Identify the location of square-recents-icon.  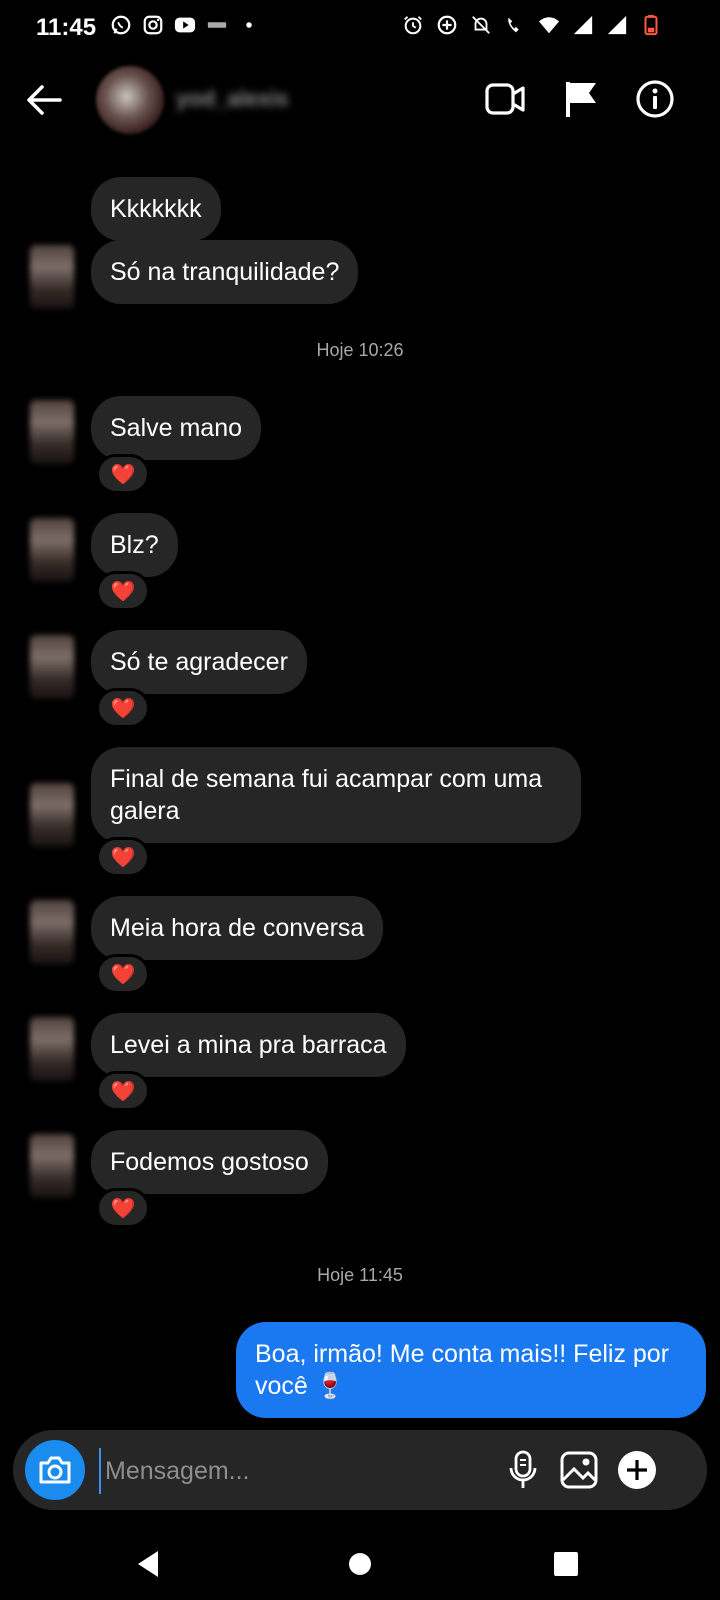
(566, 1564).